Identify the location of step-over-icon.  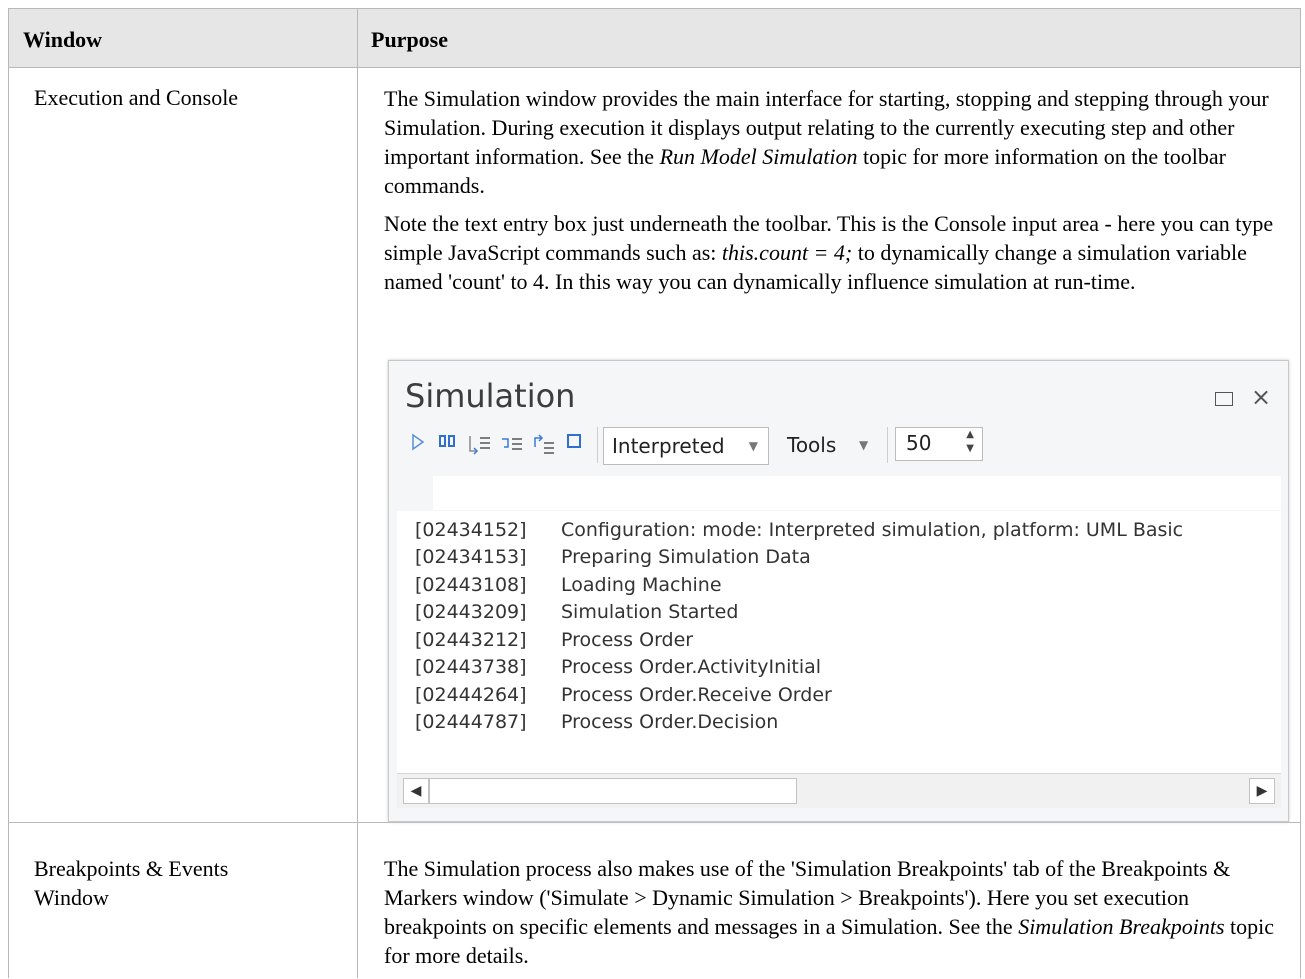
(512, 444).